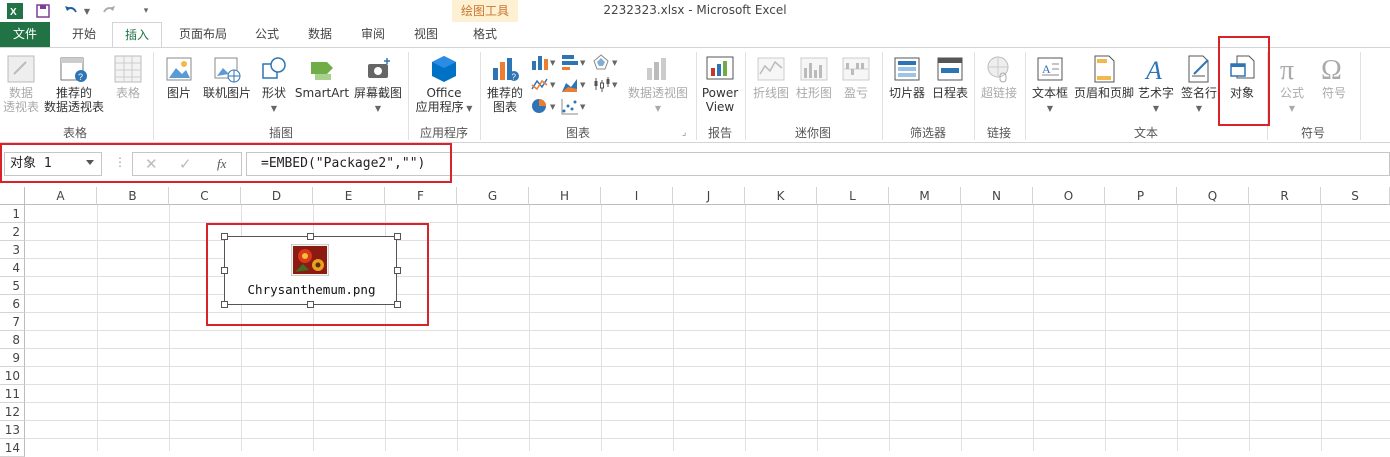 This screenshot has height=457, width=1390. What do you see at coordinates (543, 62) in the screenshot?
I see `column-chart-button: ▼` at bounding box center [543, 62].